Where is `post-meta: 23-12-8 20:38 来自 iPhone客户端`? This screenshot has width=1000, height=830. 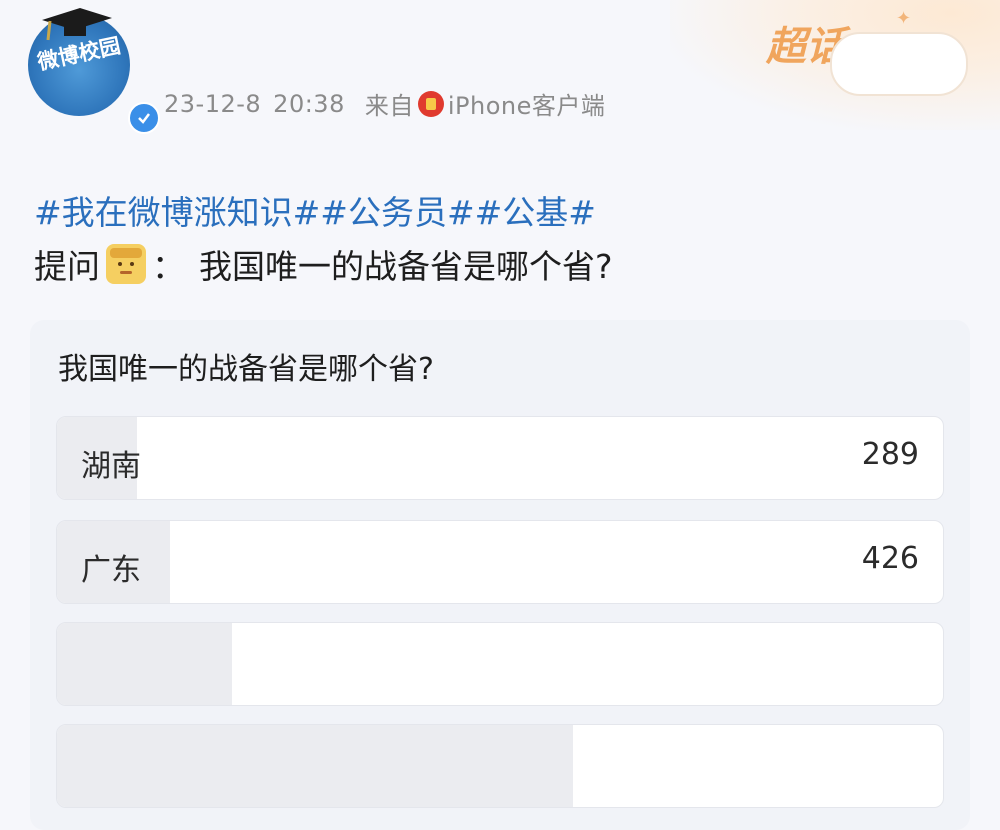 post-meta: 23-12-8 20:38 来自 iPhone客户端 is located at coordinates (384, 103).